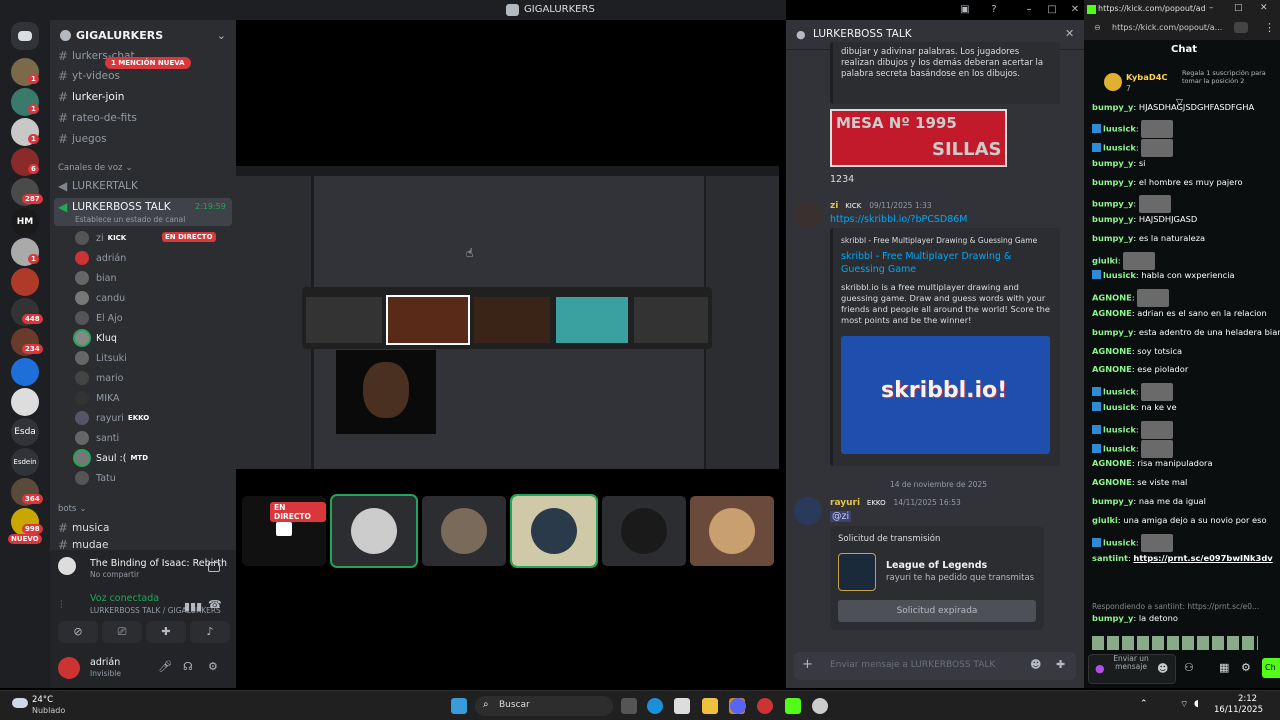 This screenshot has height=720, width=1280. What do you see at coordinates (215, 604) in the screenshot?
I see `disconnect-icon: ☎` at bounding box center [215, 604].